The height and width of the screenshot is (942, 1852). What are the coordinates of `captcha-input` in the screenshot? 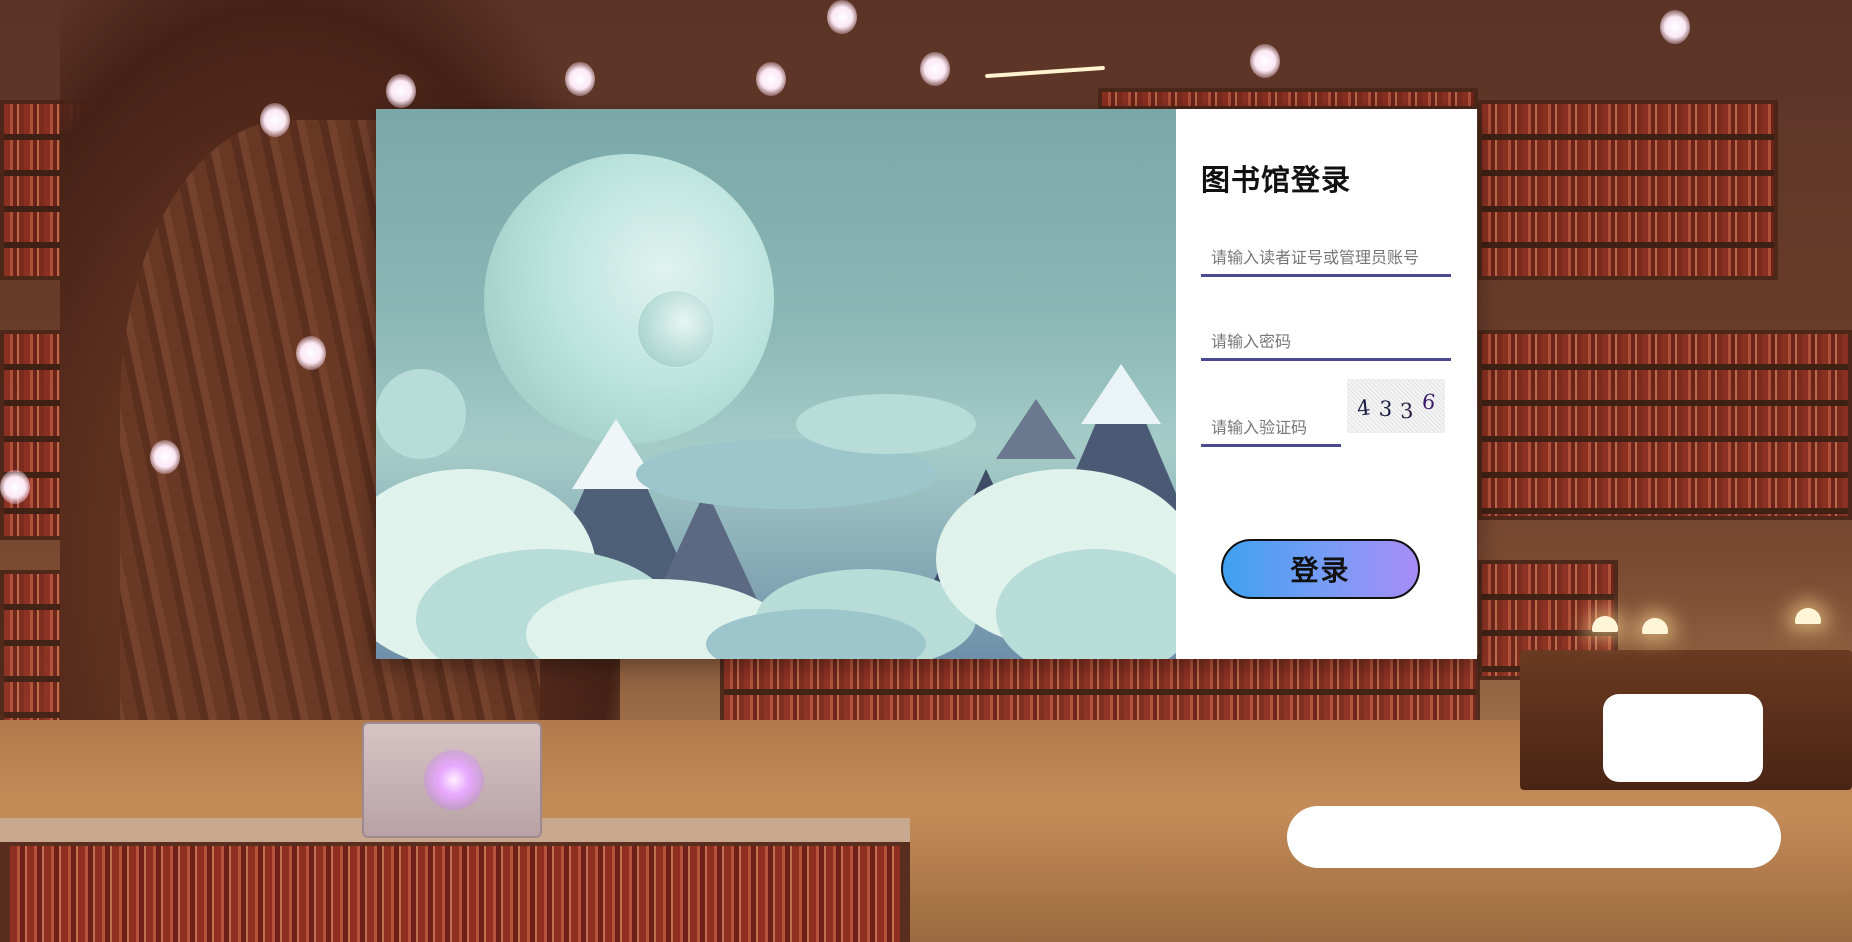 It's located at (1271, 425).